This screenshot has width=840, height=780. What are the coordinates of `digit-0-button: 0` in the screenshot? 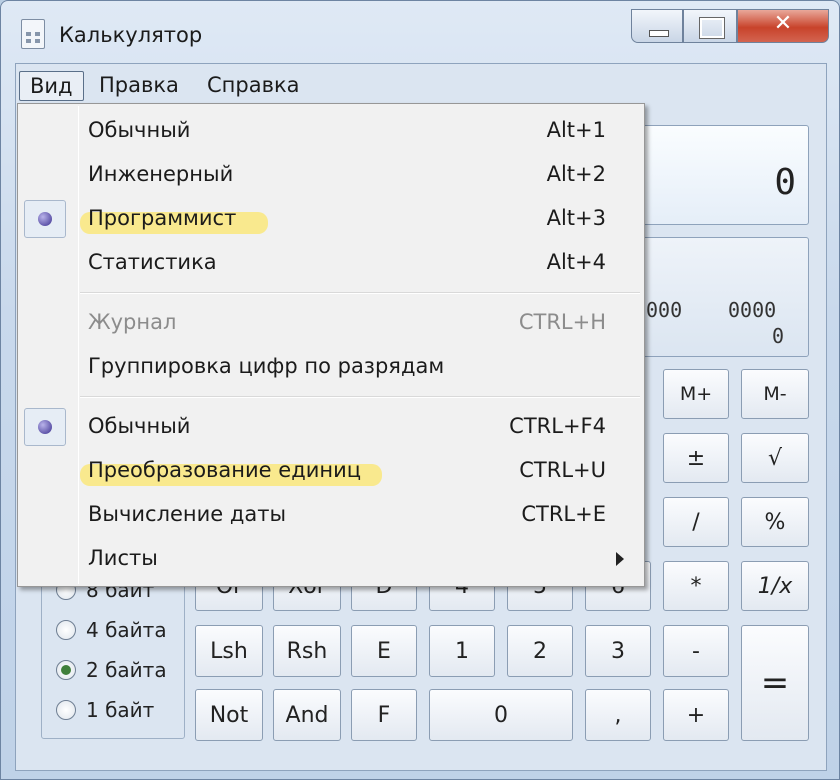 It's located at (501, 715).